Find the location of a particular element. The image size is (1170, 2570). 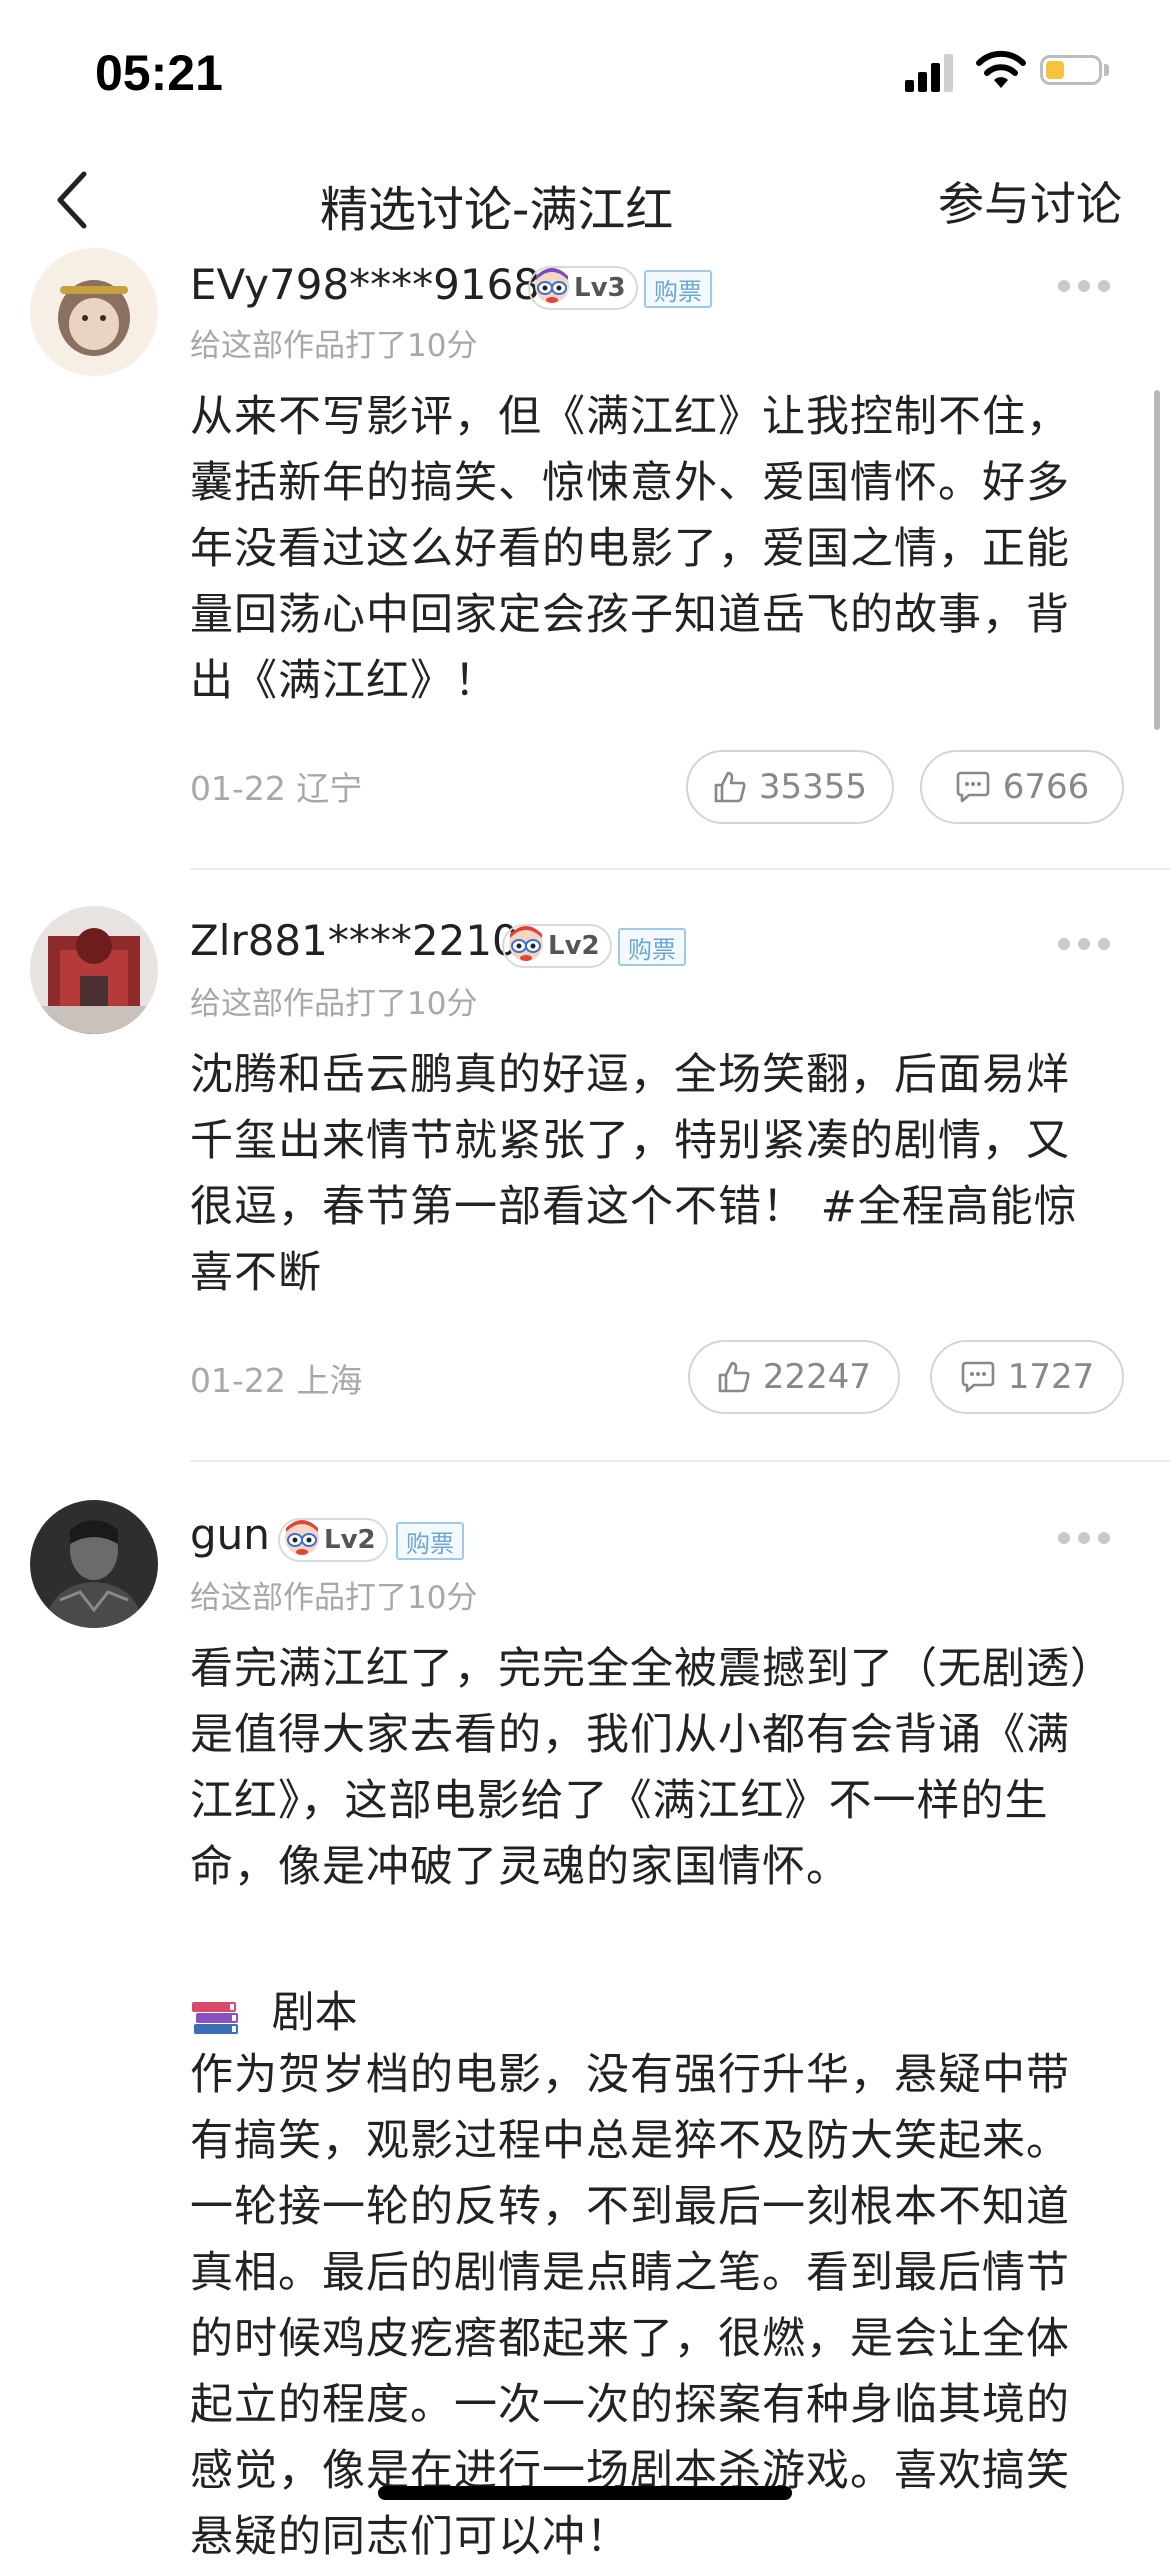

section-heading: 剧本 is located at coordinates (274, 2009).